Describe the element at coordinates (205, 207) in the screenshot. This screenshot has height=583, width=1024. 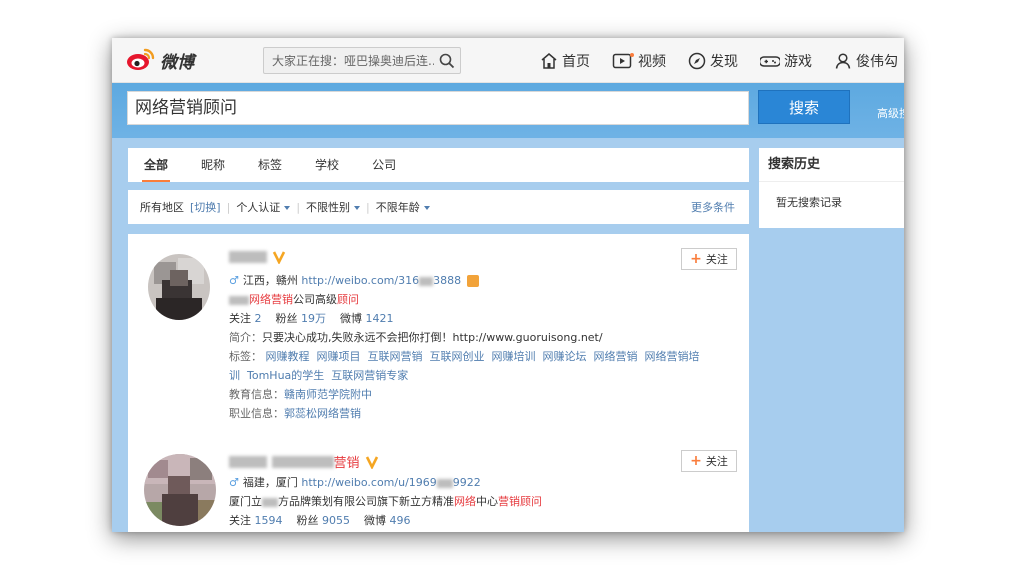
I see `region-switch-link: [切换]` at that location.